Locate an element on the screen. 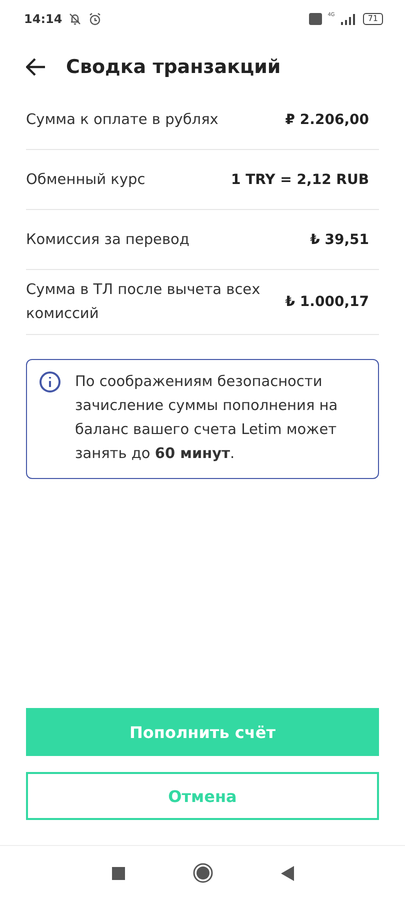 The width and height of the screenshot is (405, 900). notice-text: По соображениям безопасности зачисление суммы пополнения на баланс вашего счета Letim может занять до 60 минут. is located at coordinates (207, 418).